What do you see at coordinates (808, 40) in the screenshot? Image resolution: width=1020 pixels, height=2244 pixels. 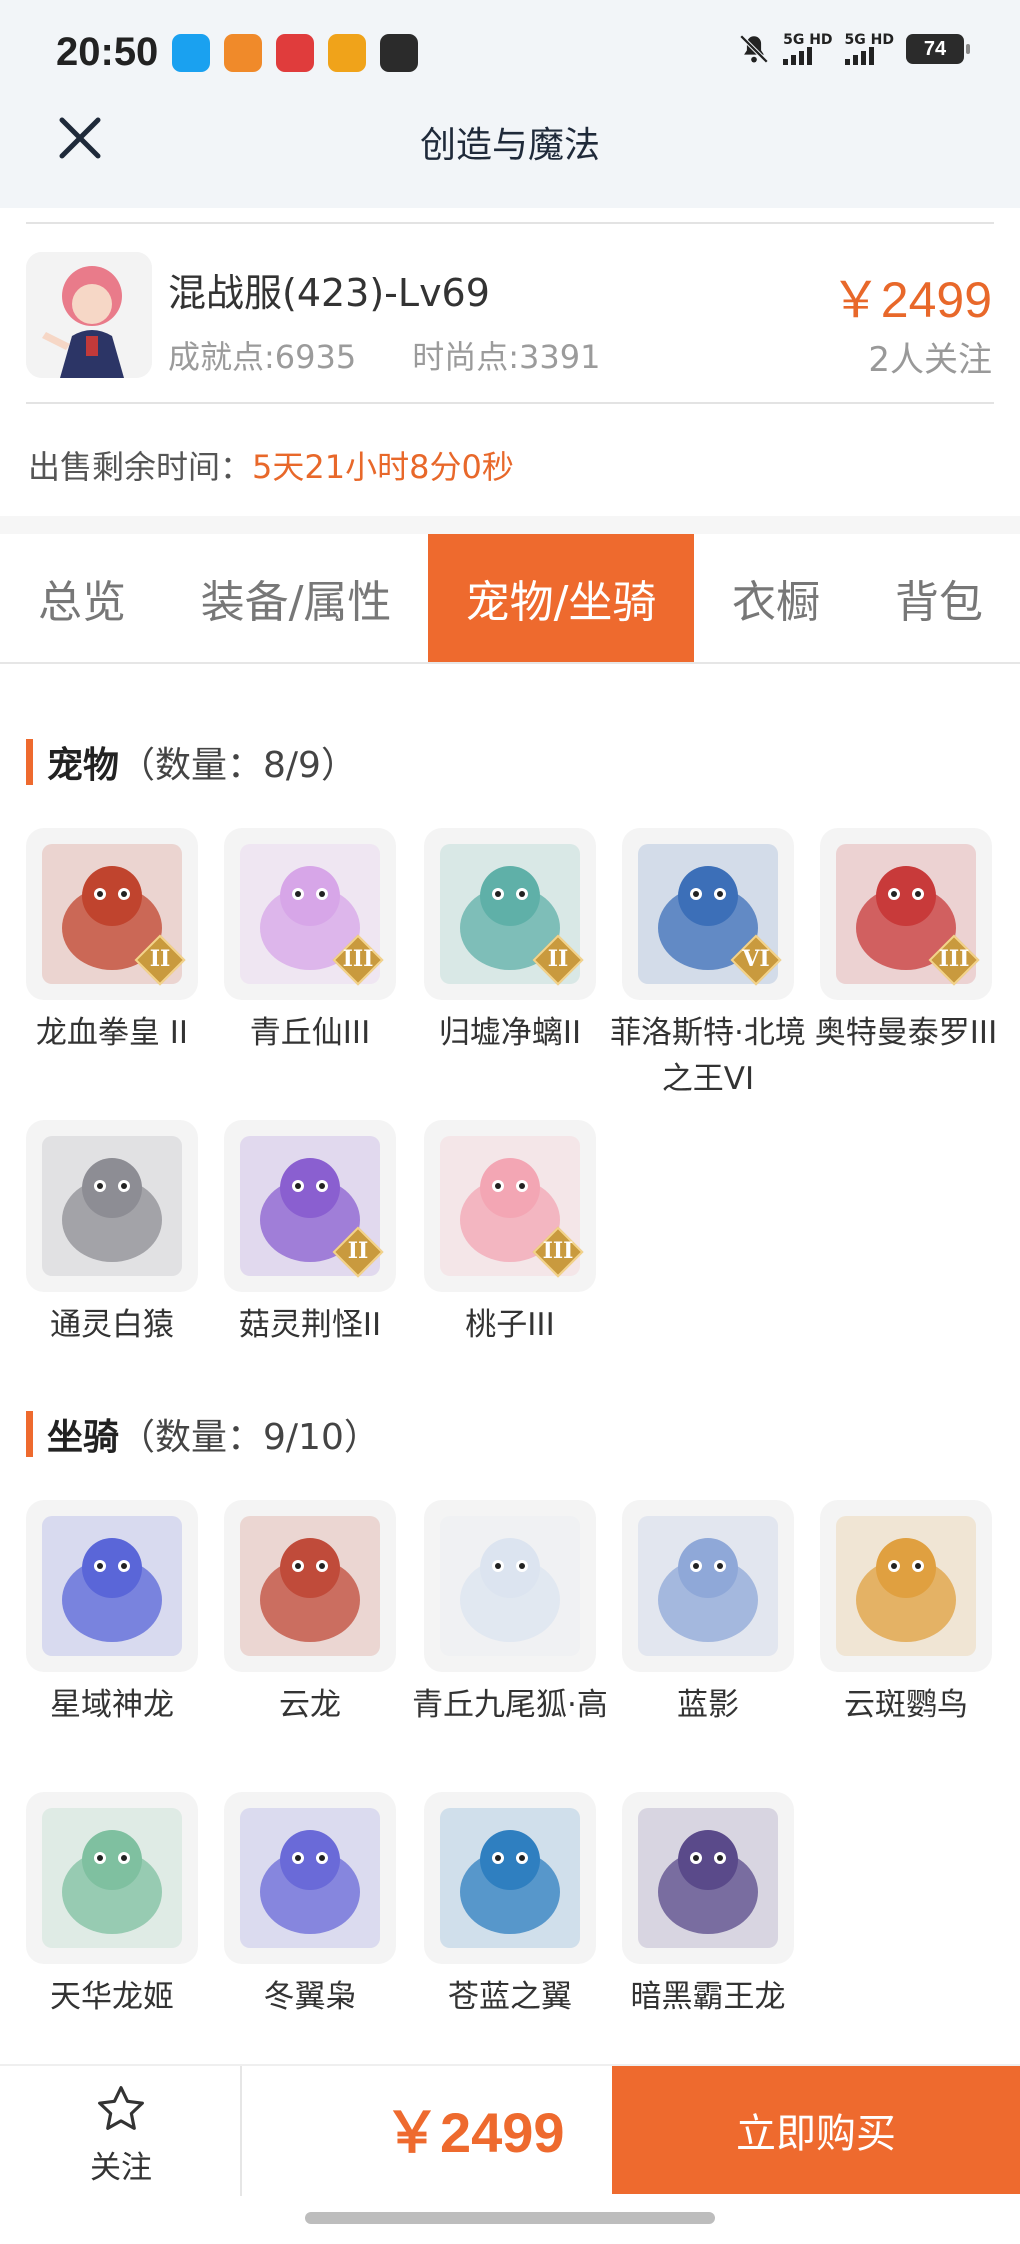 I see `network-type-1: 5G HD` at bounding box center [808, 40].